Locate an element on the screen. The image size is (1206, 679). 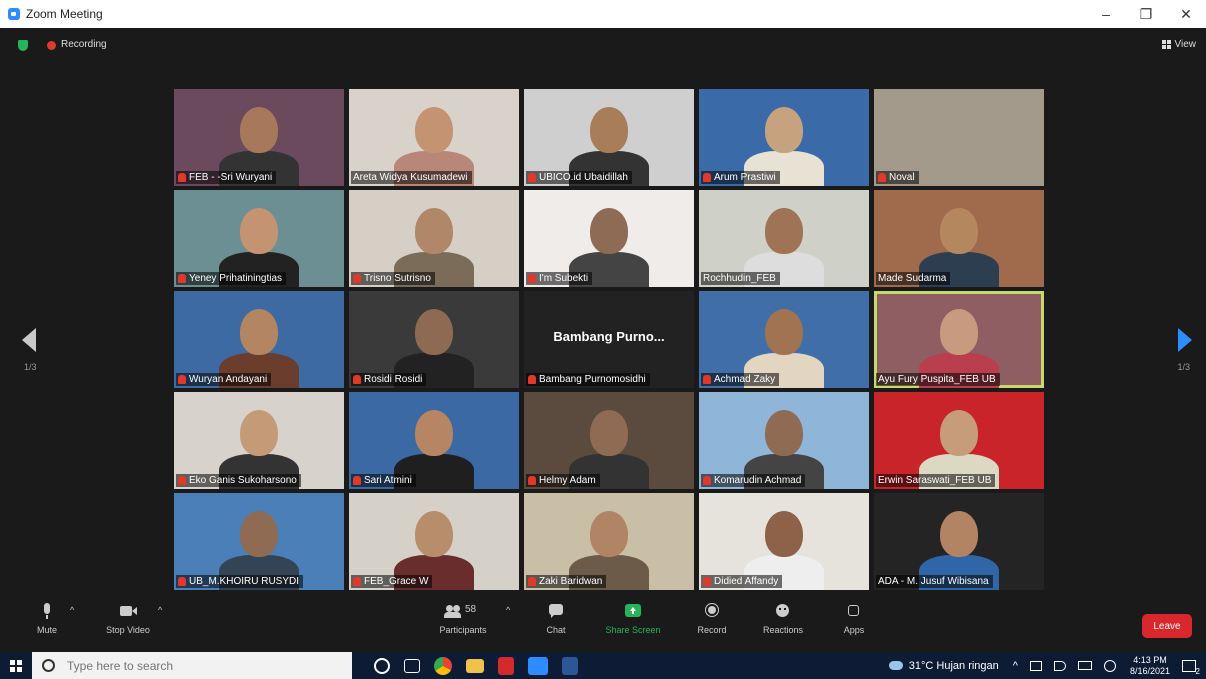
chat-button: Chat is located at coordinates (556, 619).